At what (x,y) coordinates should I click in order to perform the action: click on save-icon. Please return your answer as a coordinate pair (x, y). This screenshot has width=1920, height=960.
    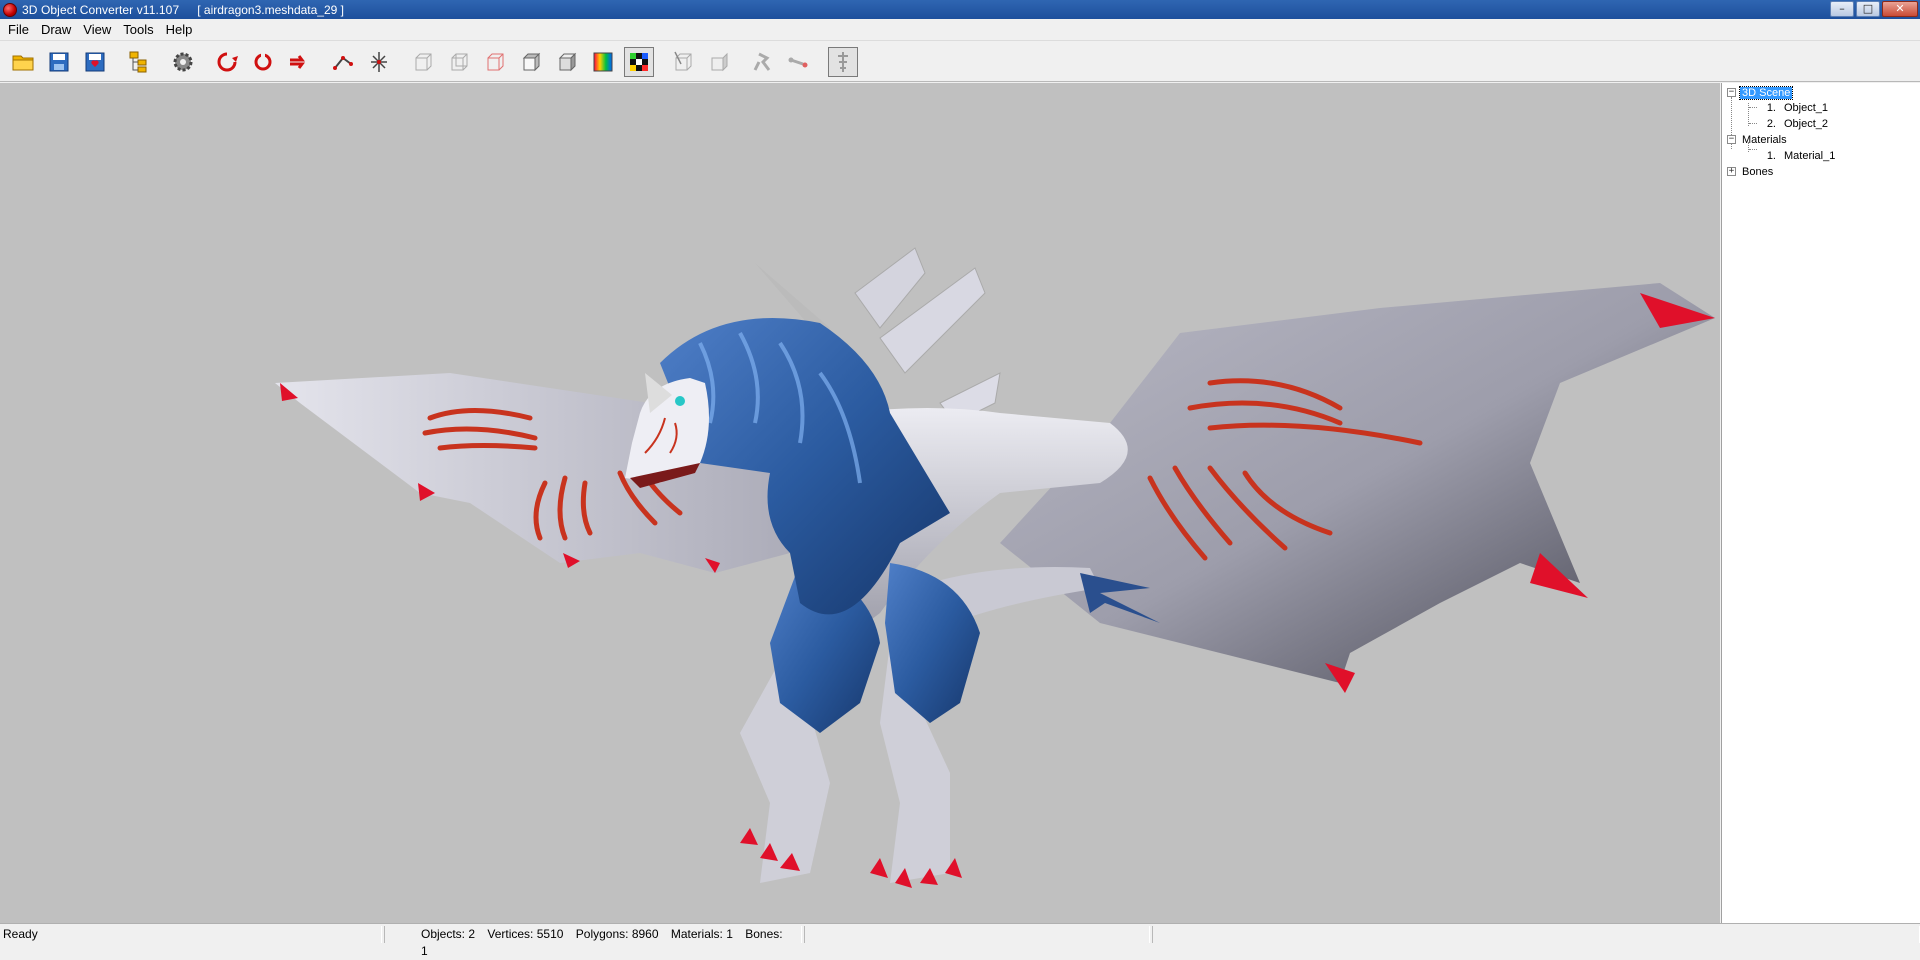
    Looking at the image, I should click on (59, 61).